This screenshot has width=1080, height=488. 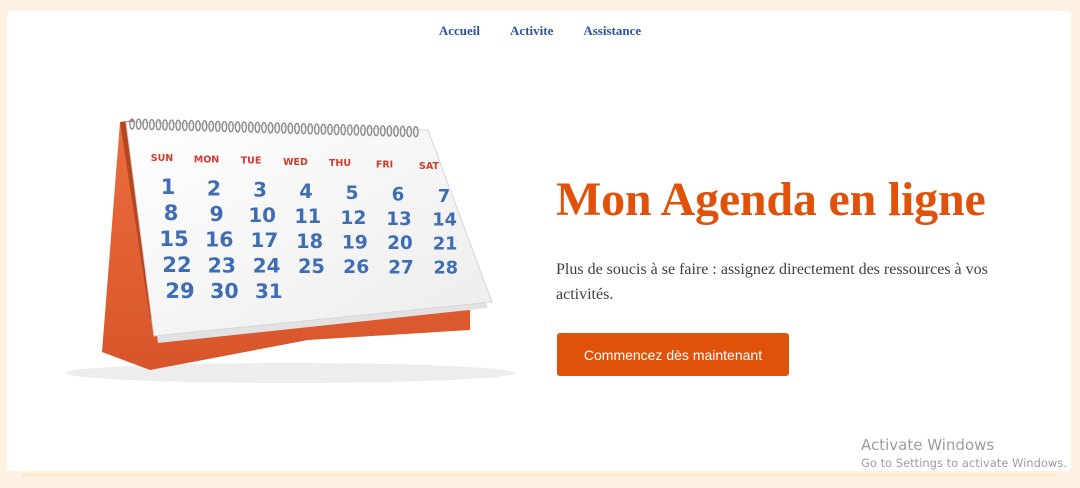 What do you see at coordinates (398, 219) in the screenshot?
I see `calendar-date: 13` at bounding box center [398, 219].